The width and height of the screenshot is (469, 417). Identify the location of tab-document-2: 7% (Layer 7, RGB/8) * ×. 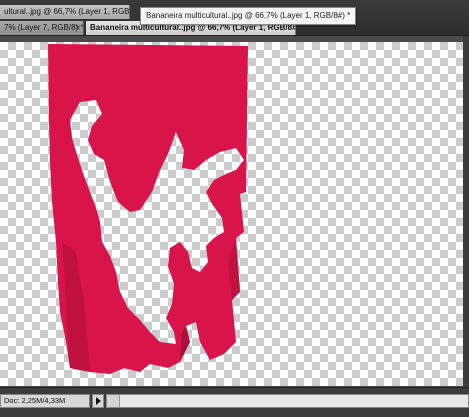
(42, 28).